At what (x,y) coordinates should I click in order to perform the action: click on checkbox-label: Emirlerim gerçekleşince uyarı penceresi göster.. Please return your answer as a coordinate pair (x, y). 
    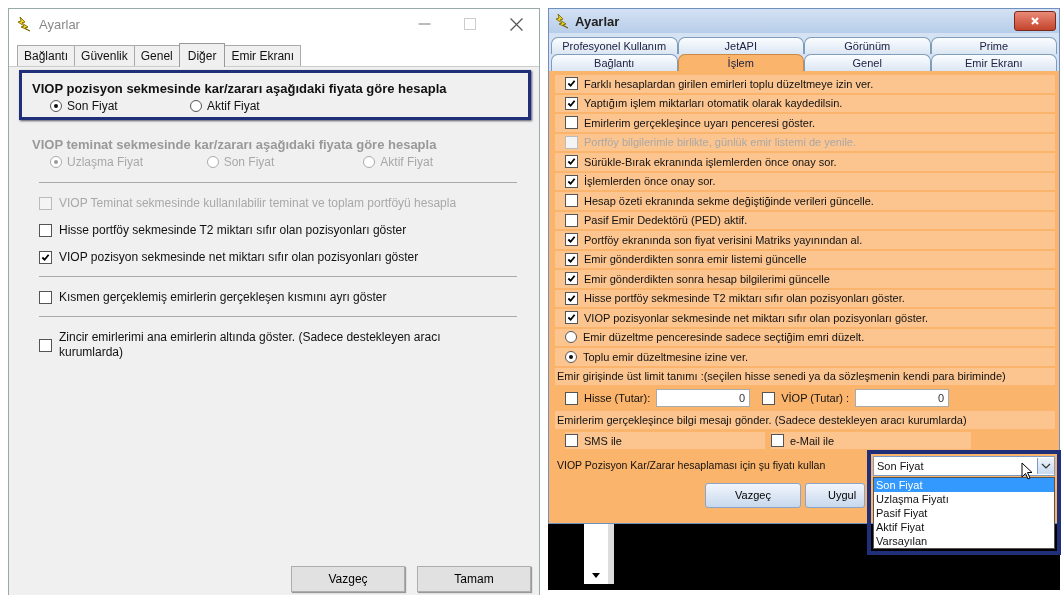
    Looking at the image, I should click on (700, 122).